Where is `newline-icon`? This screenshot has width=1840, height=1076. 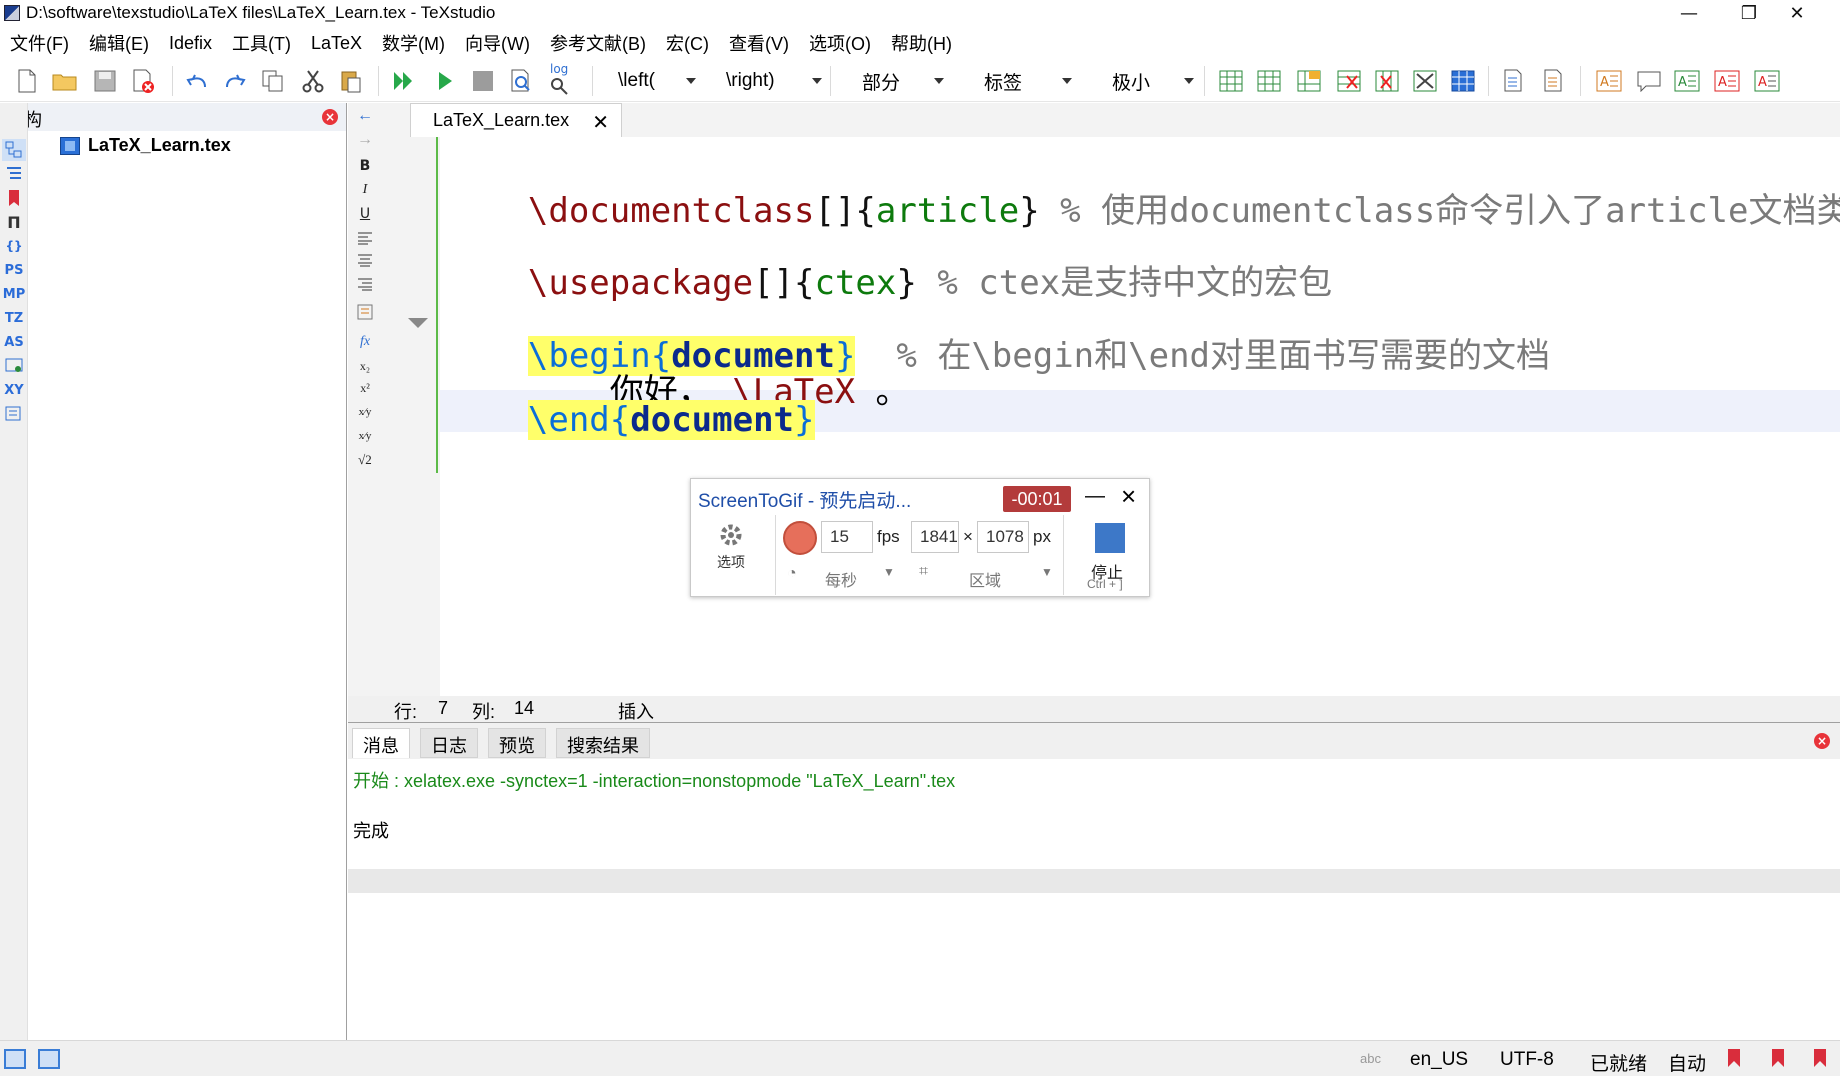 newline-icon is located at coordinates (365, 312).